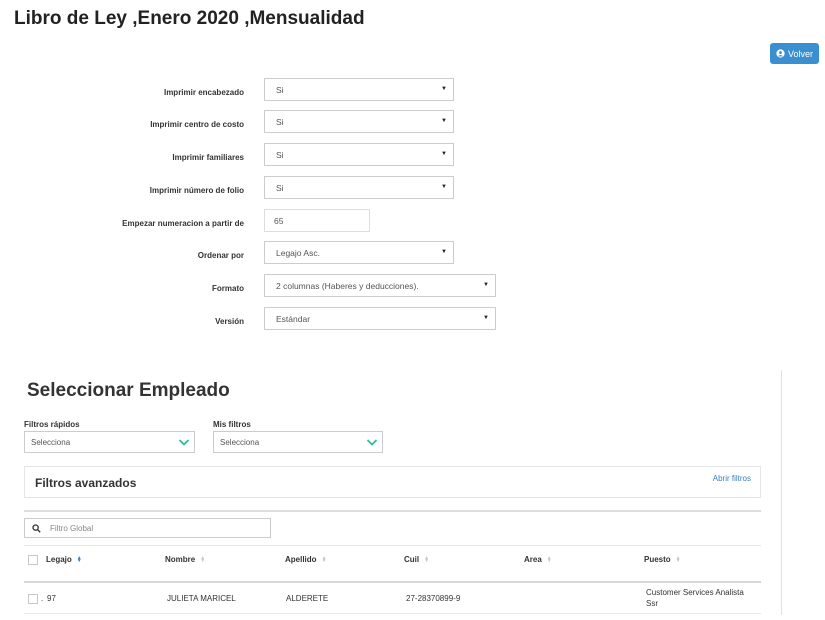 This screenshot has width=825, height=620. I want to click on quick-filters-label: Filtros rápidos, so click(52, 424).